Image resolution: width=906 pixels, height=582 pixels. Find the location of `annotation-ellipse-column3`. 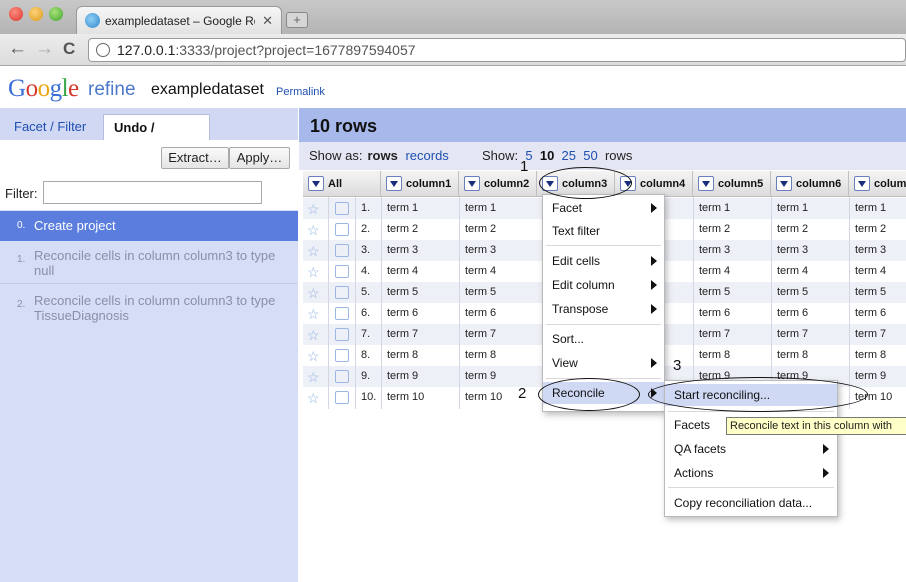

annotation-ellipse-column3 is located at coordinates (585, 183).